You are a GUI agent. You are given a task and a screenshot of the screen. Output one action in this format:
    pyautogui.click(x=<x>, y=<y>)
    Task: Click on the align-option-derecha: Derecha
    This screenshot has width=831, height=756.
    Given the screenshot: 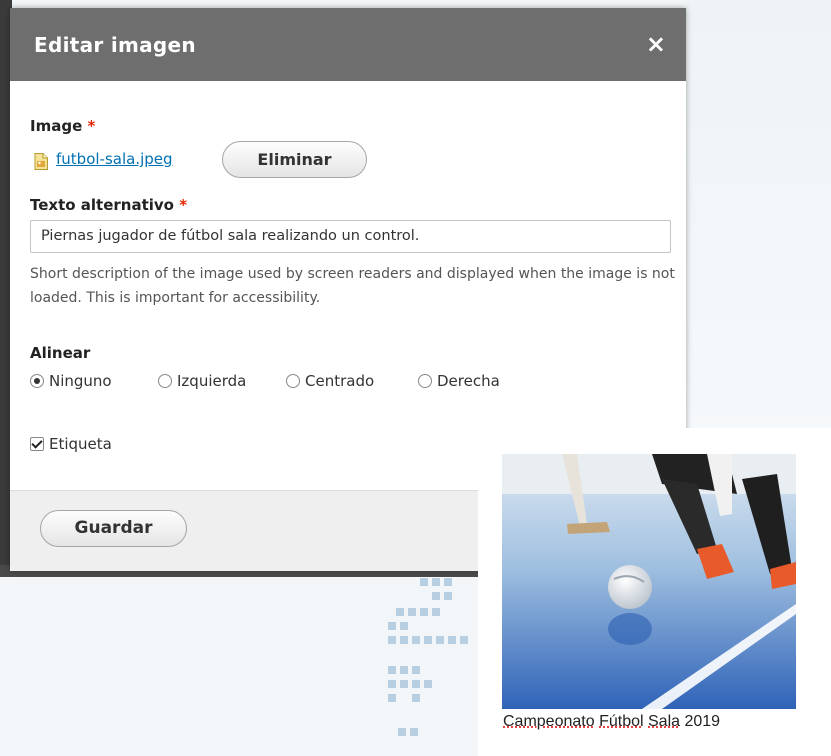 What is the action you would take?
    pyautogui.click(x=459, y=381)
    